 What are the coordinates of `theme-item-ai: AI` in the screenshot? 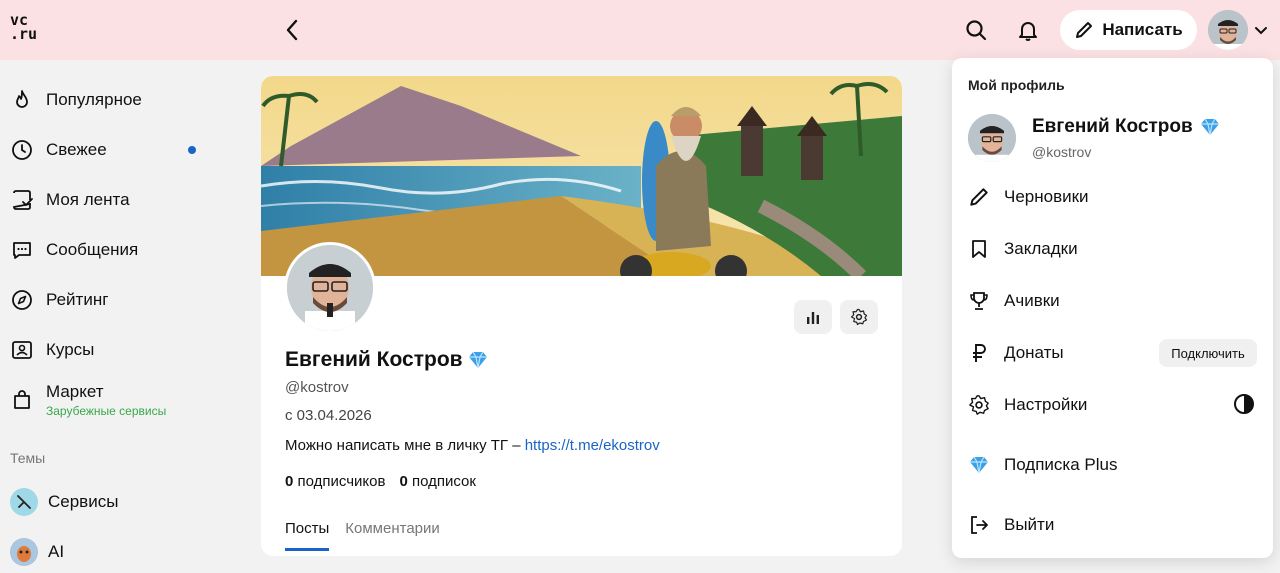 It's located at (37, 552).